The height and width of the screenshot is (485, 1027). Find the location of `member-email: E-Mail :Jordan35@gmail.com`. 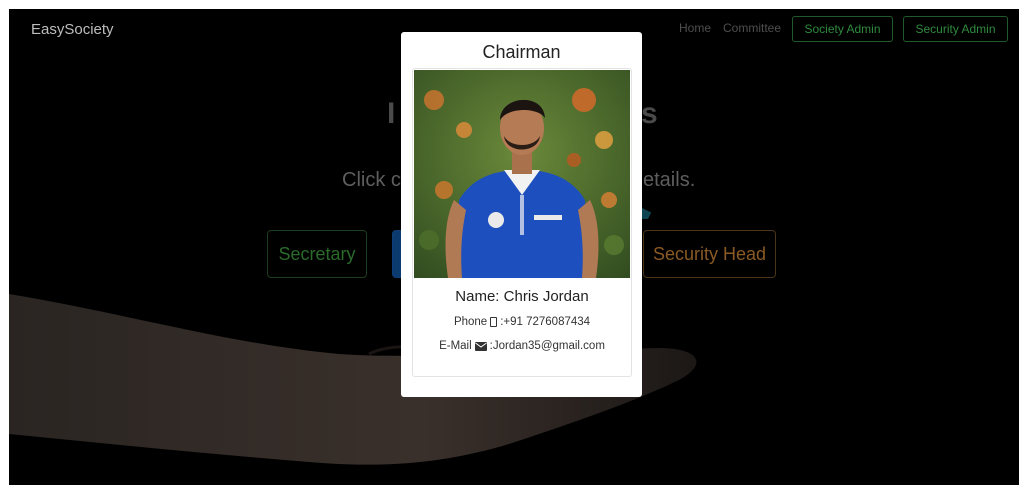

member-email: E-Mail :Jordan35@gmail.com is located at coordinates (522, 346).